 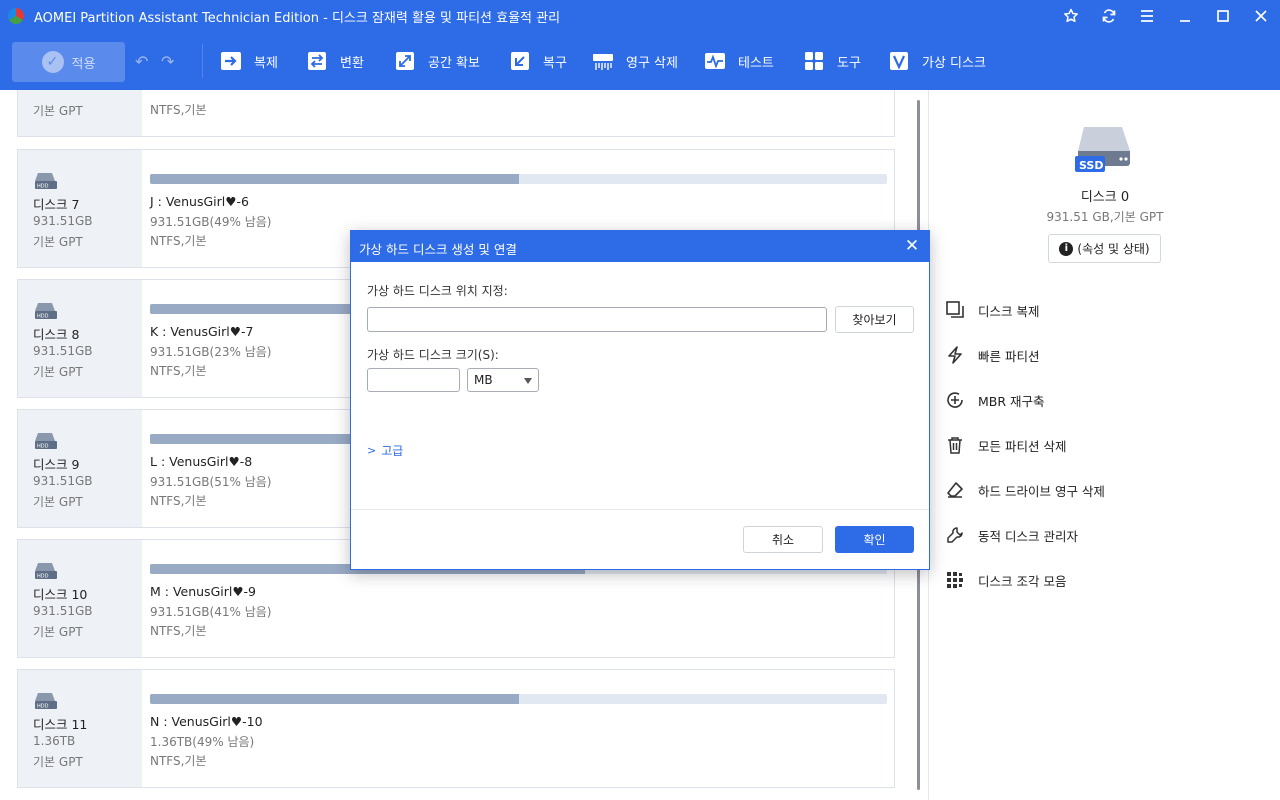 I want to click on maximize-icon, so click(x=1223, y=16).